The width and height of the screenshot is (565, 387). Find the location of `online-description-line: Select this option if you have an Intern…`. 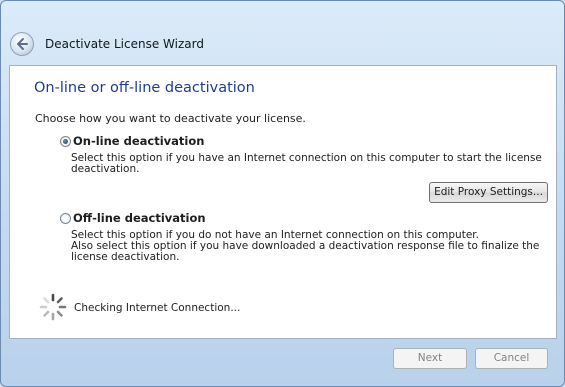

online-description-line: Select this option if you have an Intern… is located at coordinates (306, 158).